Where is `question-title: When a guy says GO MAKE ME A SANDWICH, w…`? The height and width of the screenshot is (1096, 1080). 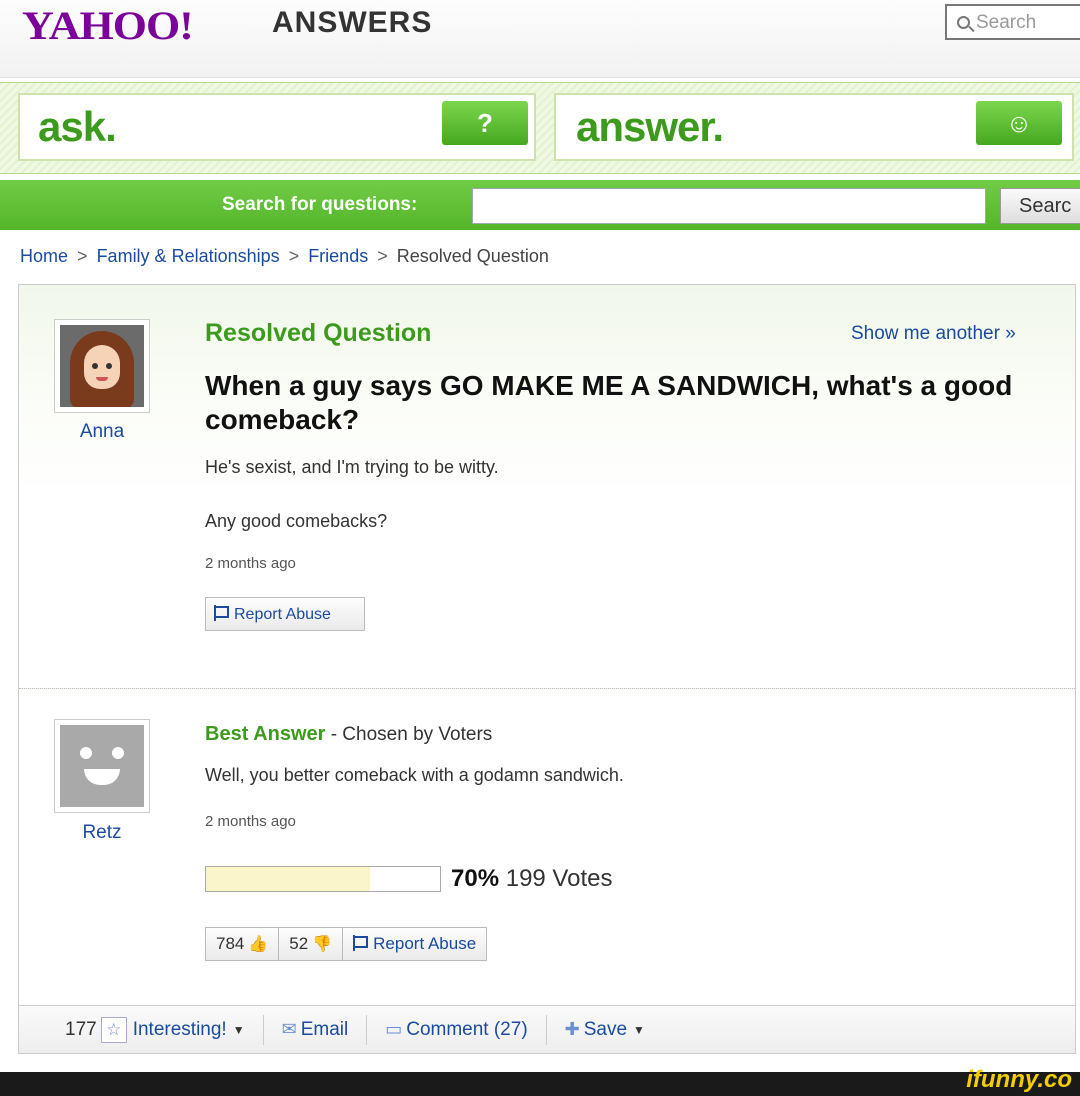
question-title: When a guy says GO MAKE ME A SANDWICH, w… is located at coordinates (609, 402).